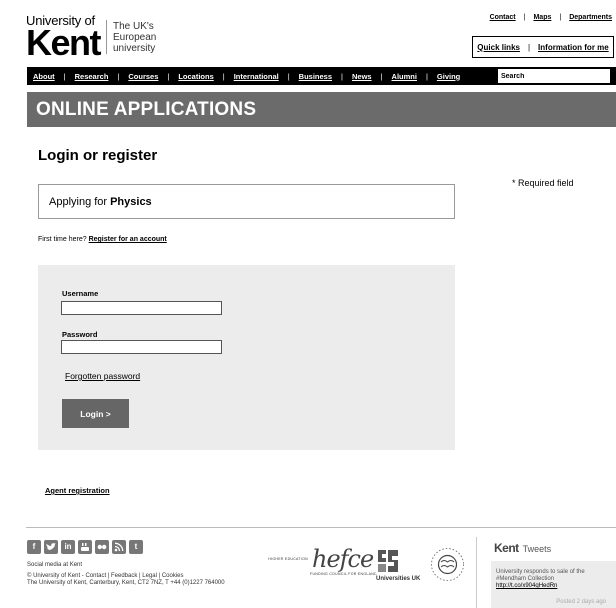 This screenshot has width=616, height=608. I want to click on nav-news: News, so click(362, 76).